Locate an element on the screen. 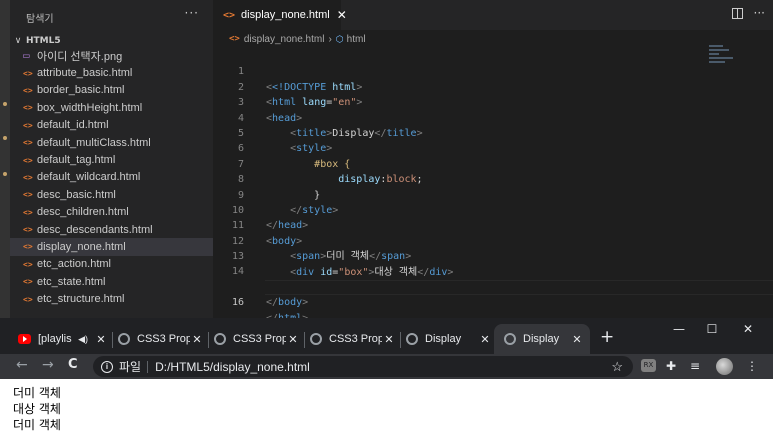  activity-bar is located at coordinates (5, 159).